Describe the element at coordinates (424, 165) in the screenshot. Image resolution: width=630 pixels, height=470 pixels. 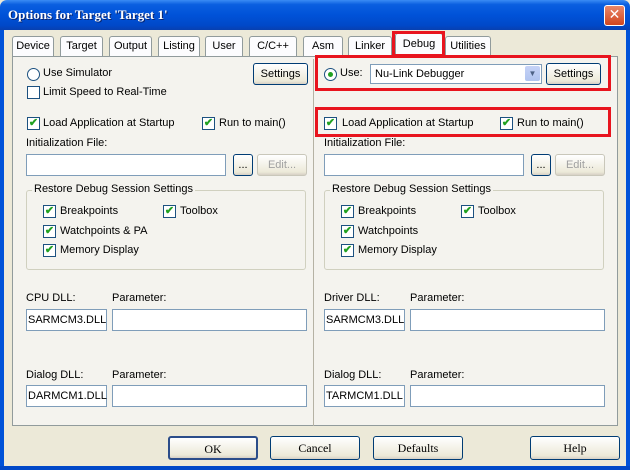
I see `right-init-file-input` at that location.